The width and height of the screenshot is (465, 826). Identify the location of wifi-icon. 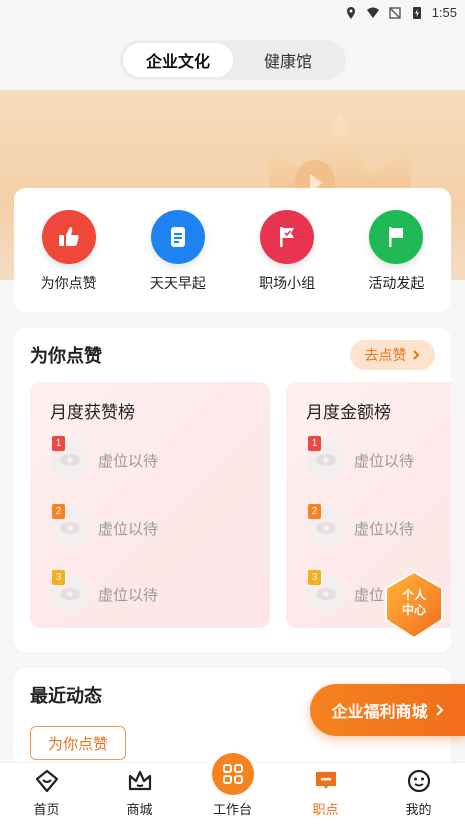
(372, 12).